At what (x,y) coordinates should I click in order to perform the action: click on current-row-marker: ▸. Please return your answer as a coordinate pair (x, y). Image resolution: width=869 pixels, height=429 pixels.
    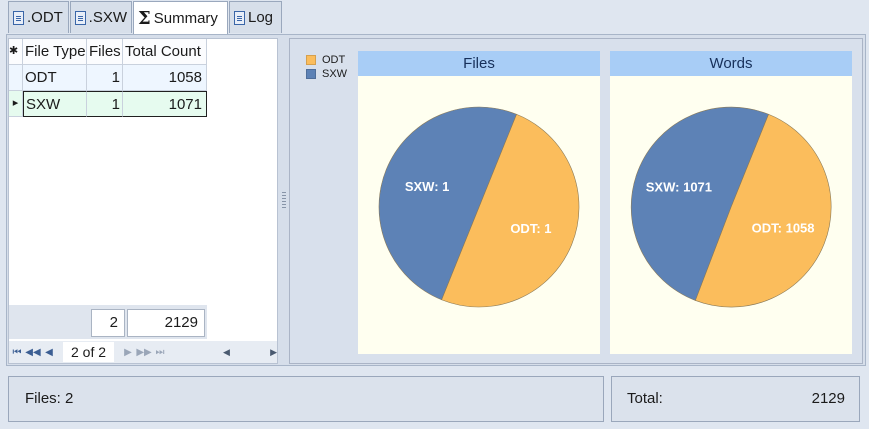
    Looking at the image, I should click on (16, 104).